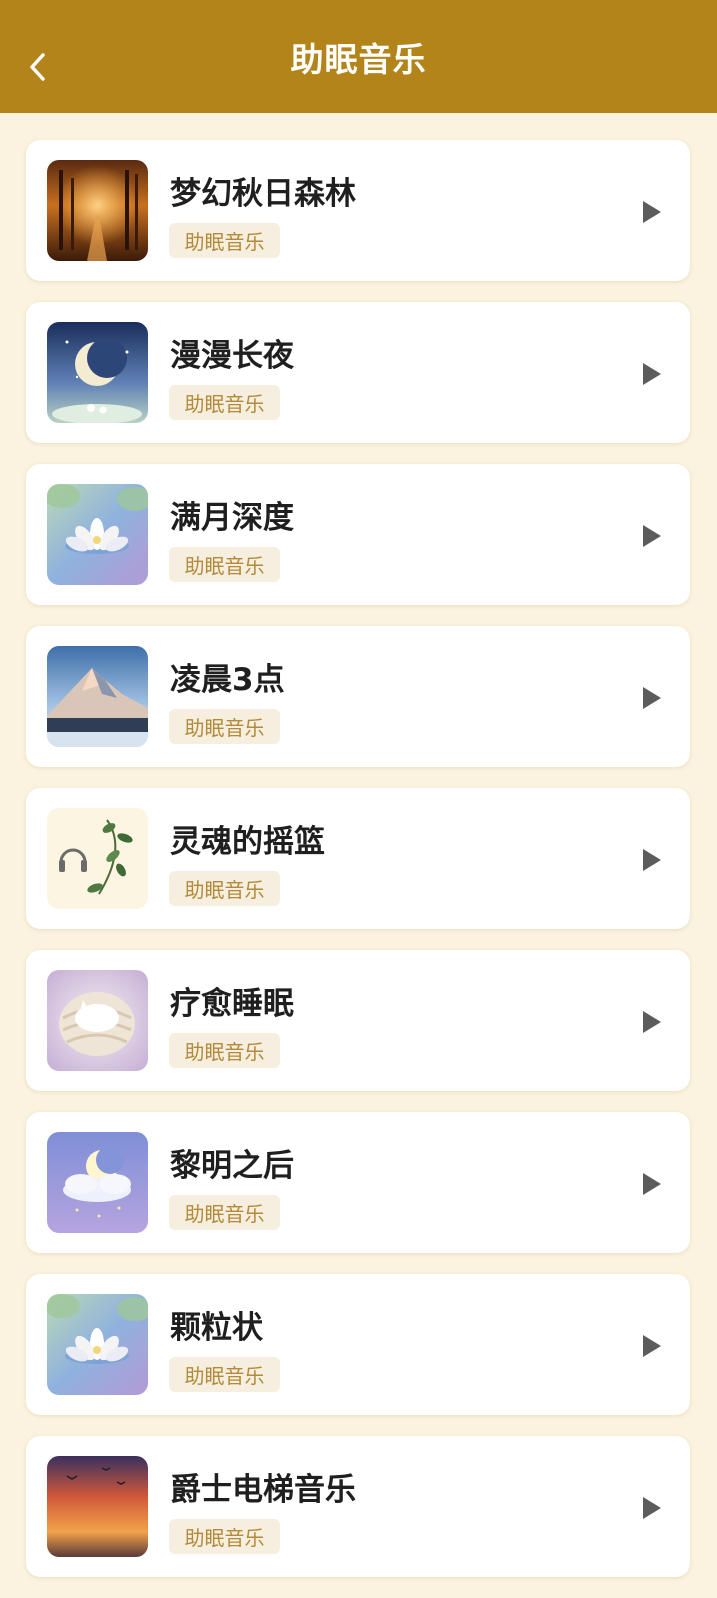 The width and height of the screenshot is (717, 1598). I want to click on list-item: 灵魂的摇篮 助眠音乐, so click(358, 858).